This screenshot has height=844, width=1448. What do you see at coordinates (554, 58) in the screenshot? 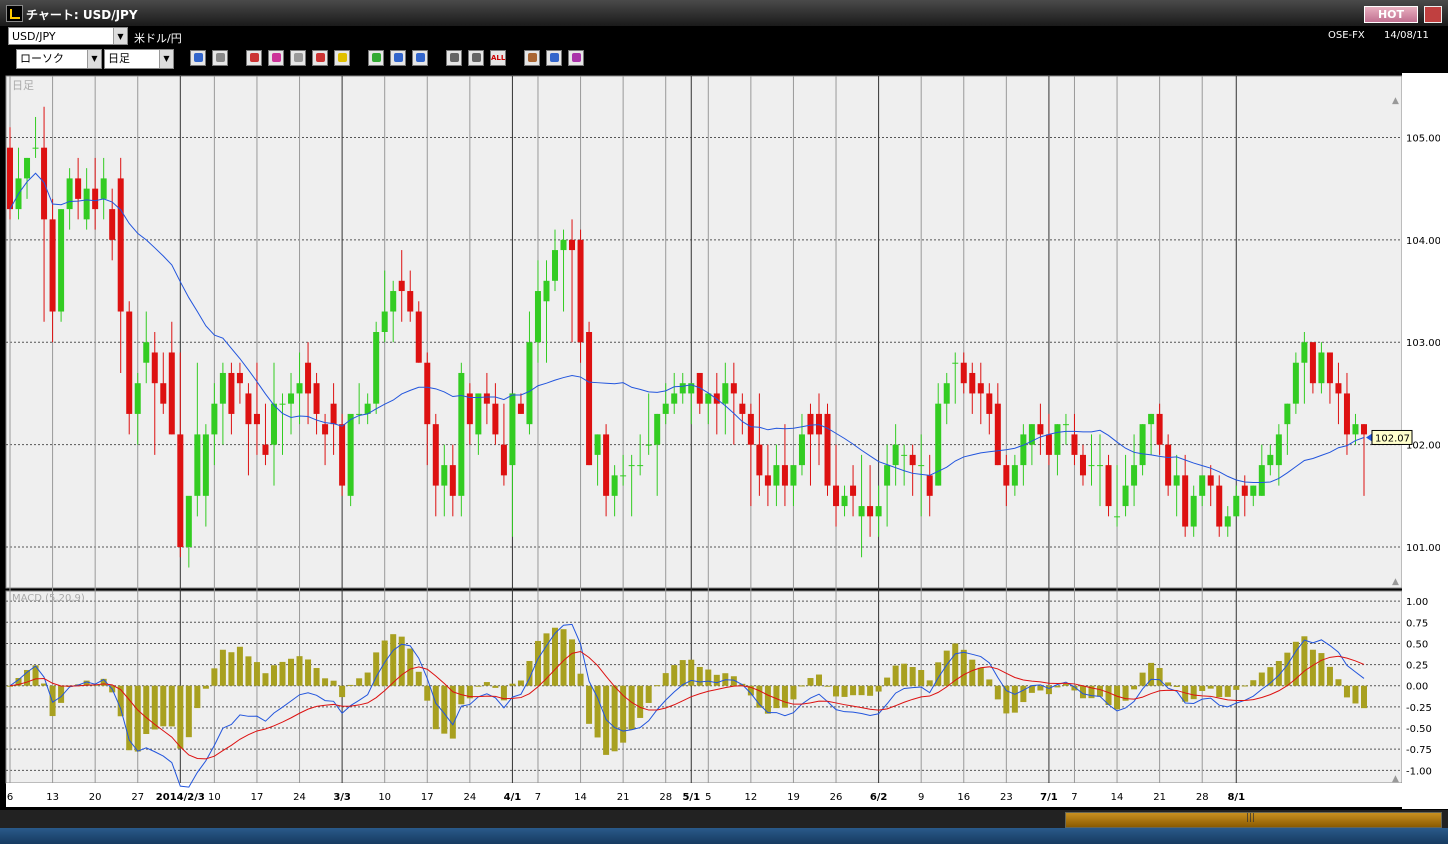
I see `tool-icon` at bounding box center [554, 58].